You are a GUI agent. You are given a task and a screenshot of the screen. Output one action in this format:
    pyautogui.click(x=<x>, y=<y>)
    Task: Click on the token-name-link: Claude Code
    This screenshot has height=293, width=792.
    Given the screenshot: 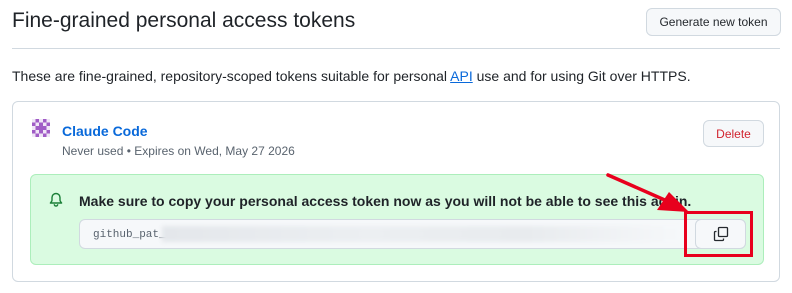 What is the action you would take?
    pyautogui.click(x=105, y=131)
    